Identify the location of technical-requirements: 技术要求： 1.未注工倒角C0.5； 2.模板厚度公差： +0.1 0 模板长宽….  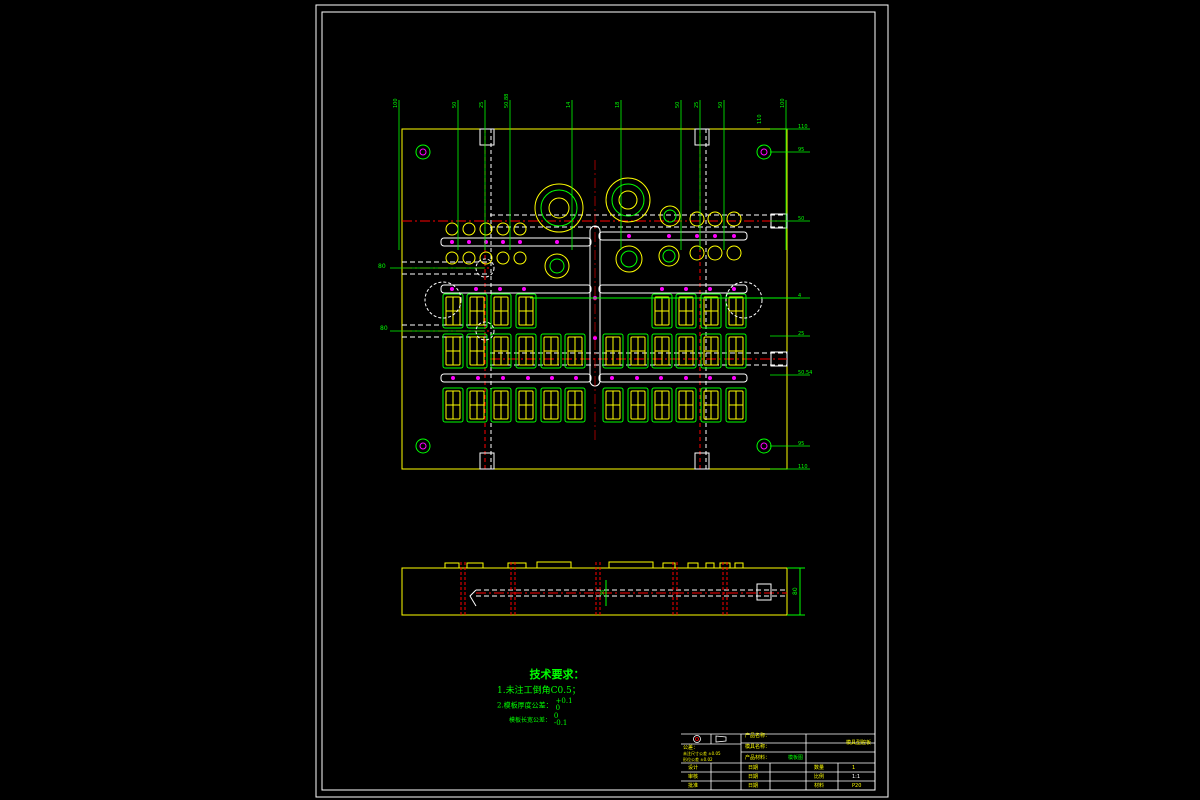
(557, 698).